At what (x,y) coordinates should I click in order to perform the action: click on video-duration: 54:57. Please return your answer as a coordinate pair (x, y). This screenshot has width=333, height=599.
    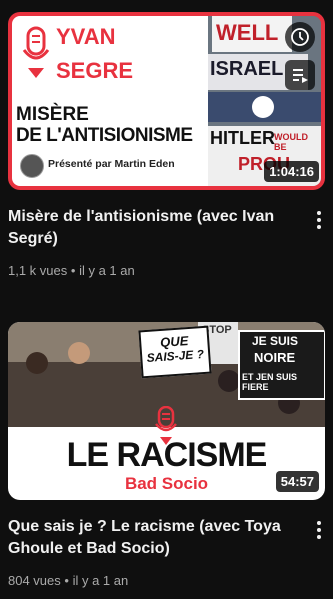
    Looking at the image, I should click on (297, 481).